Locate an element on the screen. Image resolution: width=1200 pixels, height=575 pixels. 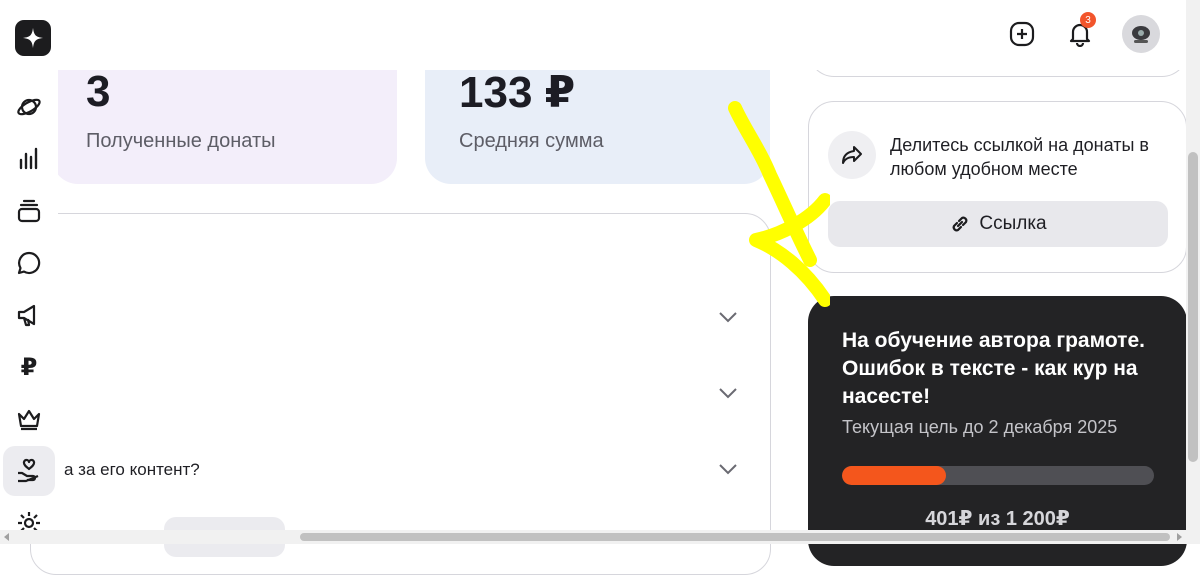
logo-star-icon is located at coordinates (33, 38).